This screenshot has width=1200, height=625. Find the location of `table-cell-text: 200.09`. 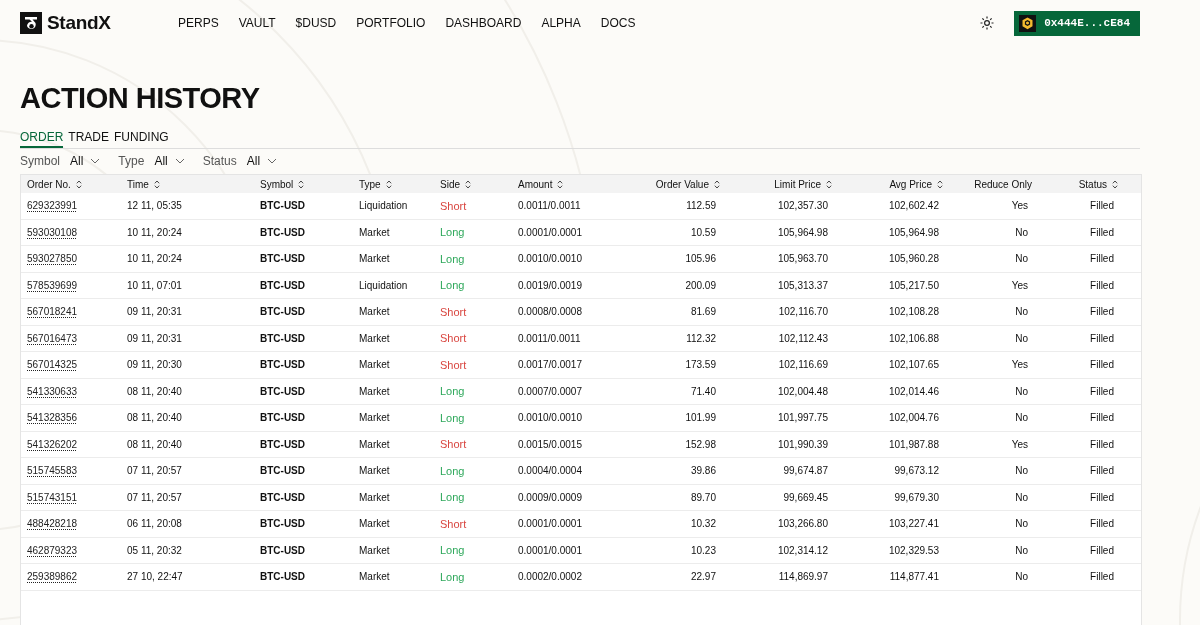

table-cell-text: 200.09 is located at coordinates (700, 285).